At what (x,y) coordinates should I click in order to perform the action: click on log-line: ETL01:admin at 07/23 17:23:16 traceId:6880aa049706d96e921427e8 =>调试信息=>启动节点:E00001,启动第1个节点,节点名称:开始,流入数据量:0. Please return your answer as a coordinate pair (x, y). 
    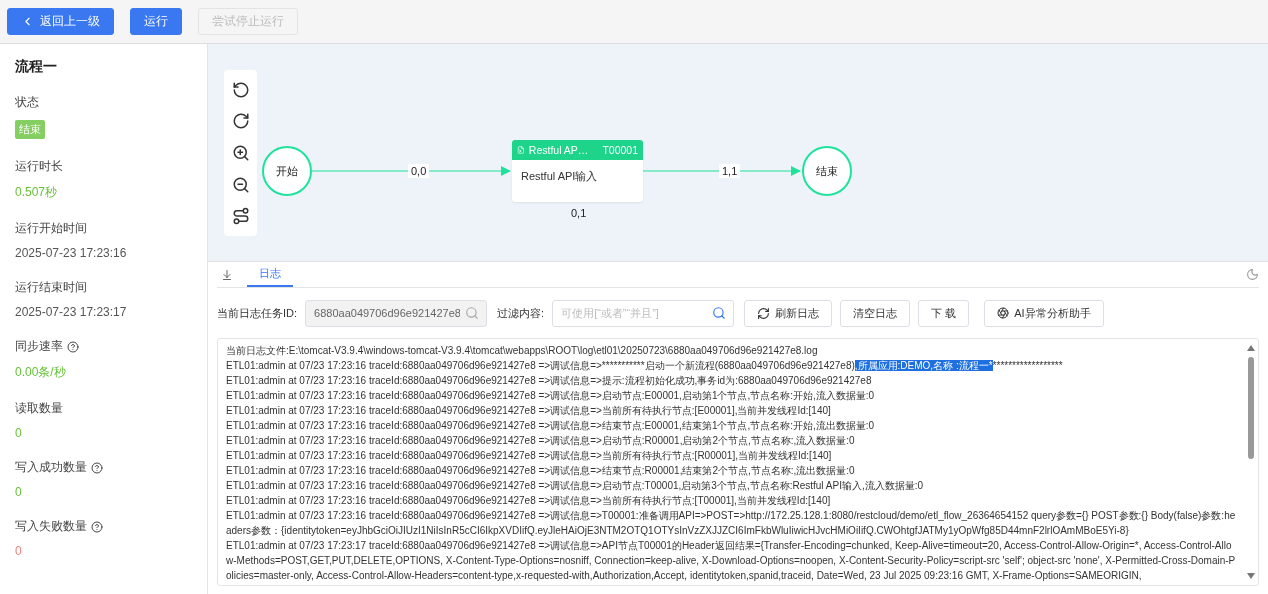
    Looking at the image, I should click on (551, 396).